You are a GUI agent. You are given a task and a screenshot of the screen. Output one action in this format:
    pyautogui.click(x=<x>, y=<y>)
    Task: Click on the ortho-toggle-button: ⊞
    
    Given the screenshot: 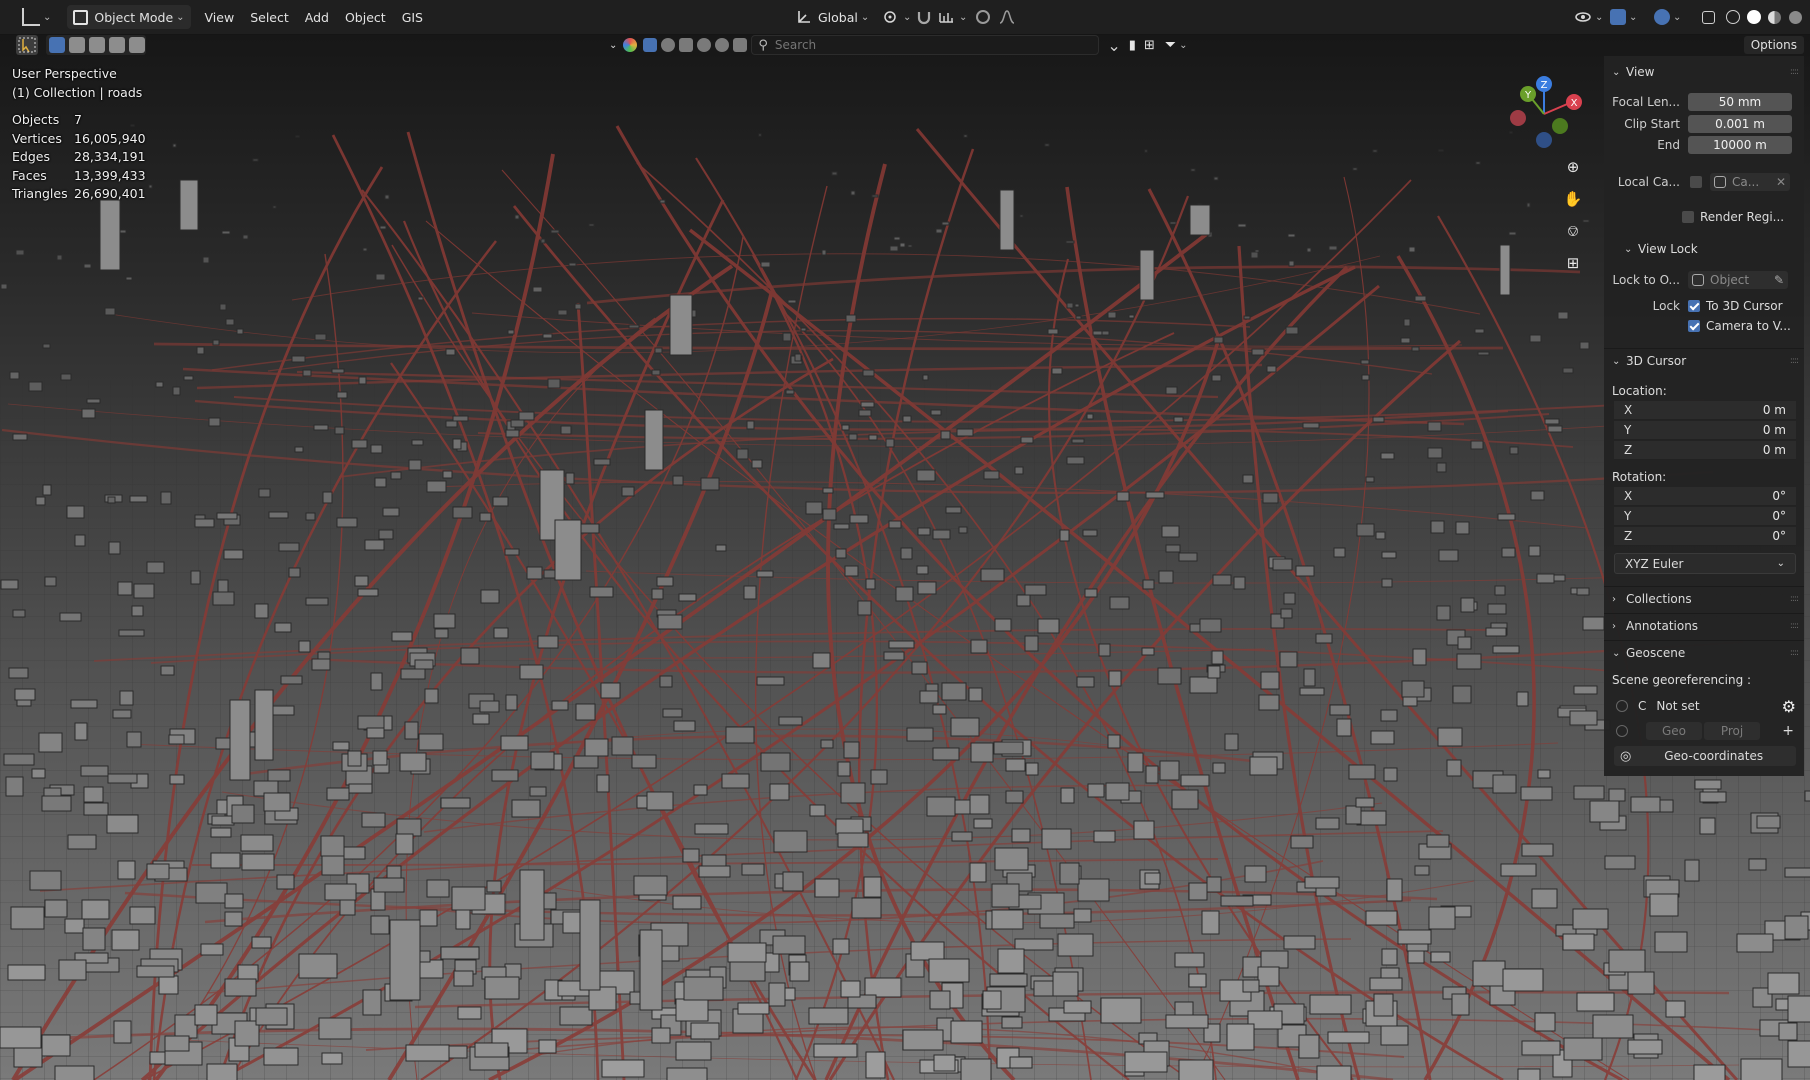 What is the action you would take?
    pyautogui.click(x=1573, y=263)
    